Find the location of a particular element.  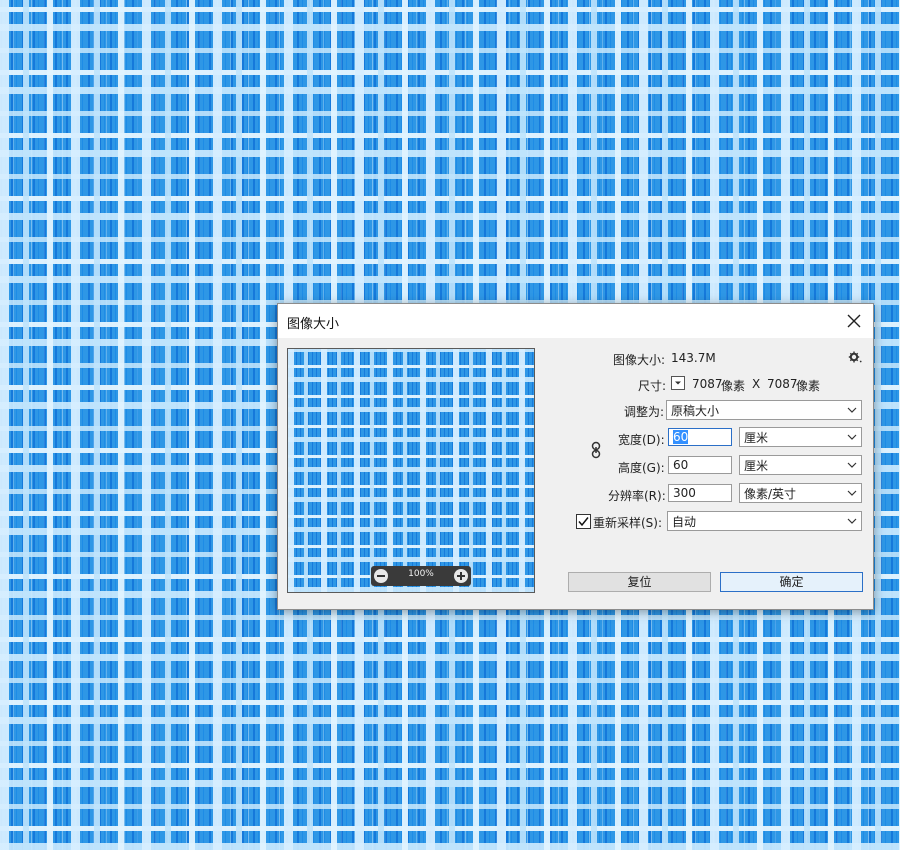

link-chain-icon is located at coordinates (596, 450).